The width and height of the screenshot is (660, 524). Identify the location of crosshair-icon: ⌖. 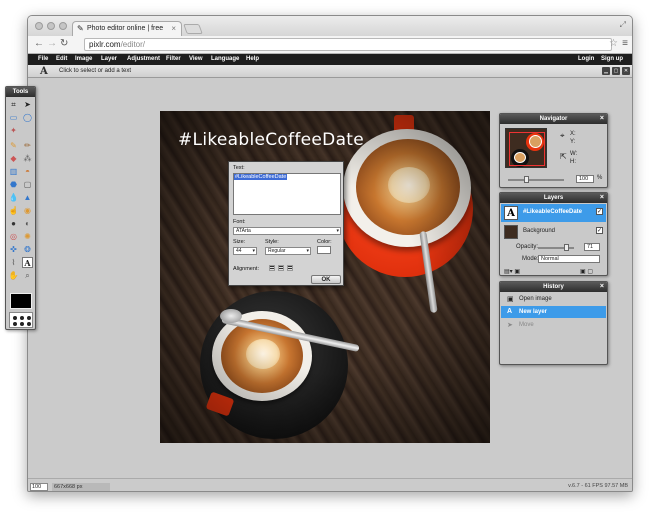
(562, 135).